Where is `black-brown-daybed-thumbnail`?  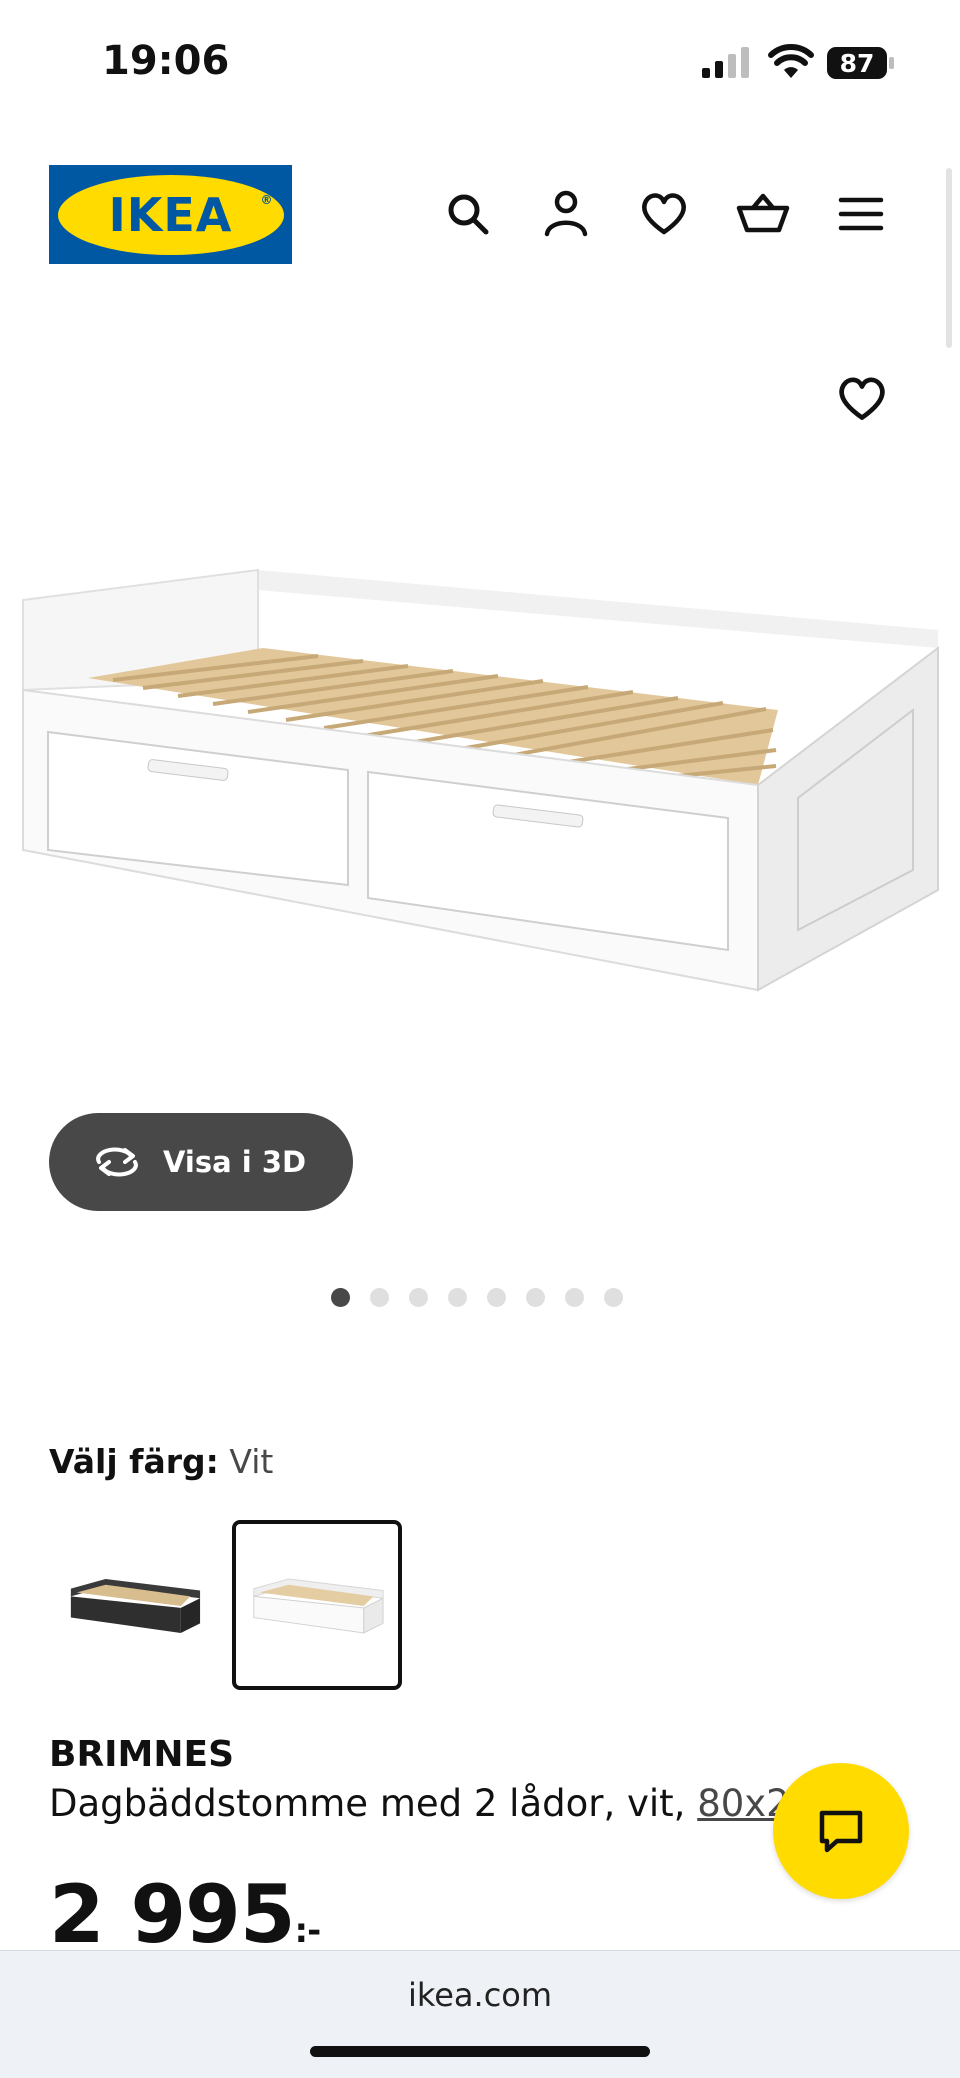
black-brown-daybed-thumbnail is located at coordinates (135, 1605).